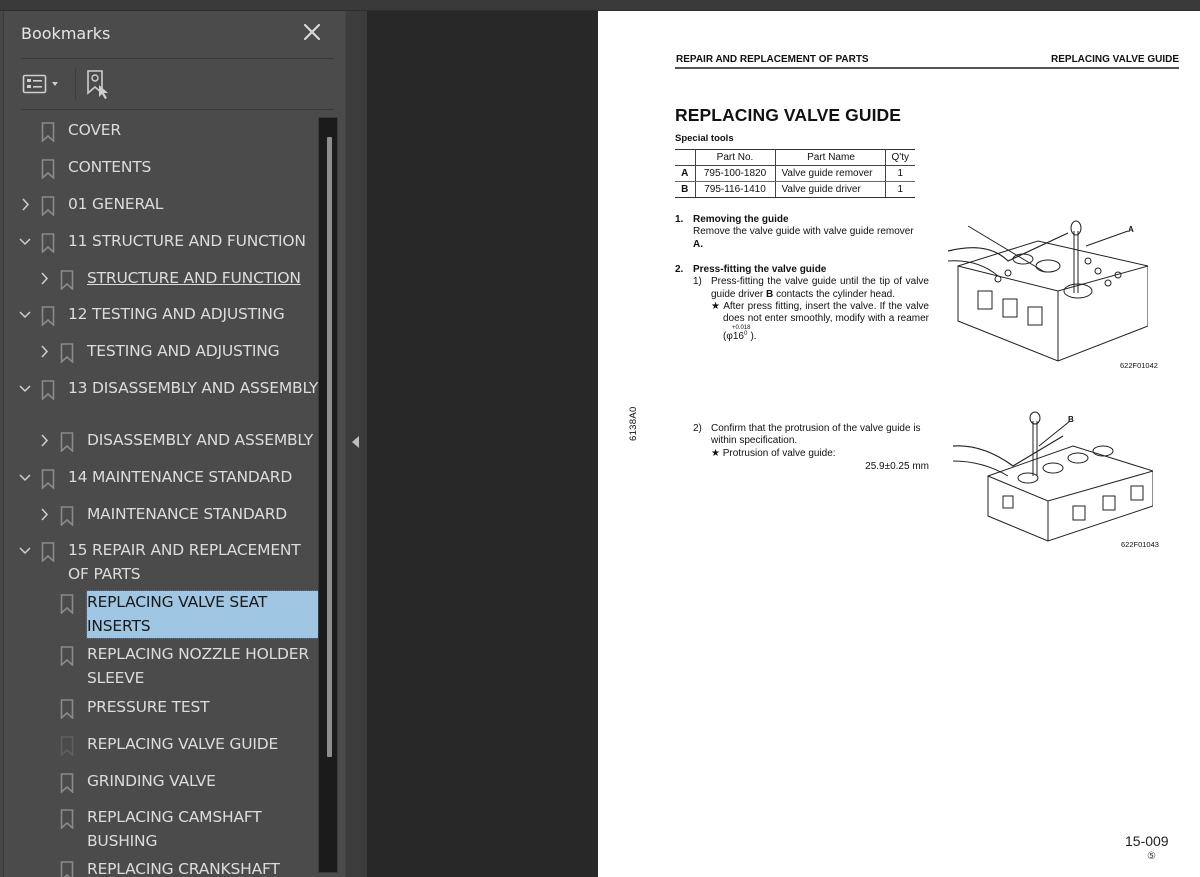 This screenshot has height=877, width=1200. What do you see at coordinates (1052, 296) in the screenshot?
I see `figure-valve-guide-removal: A 622F01042` at bounding box center [1052, 296].